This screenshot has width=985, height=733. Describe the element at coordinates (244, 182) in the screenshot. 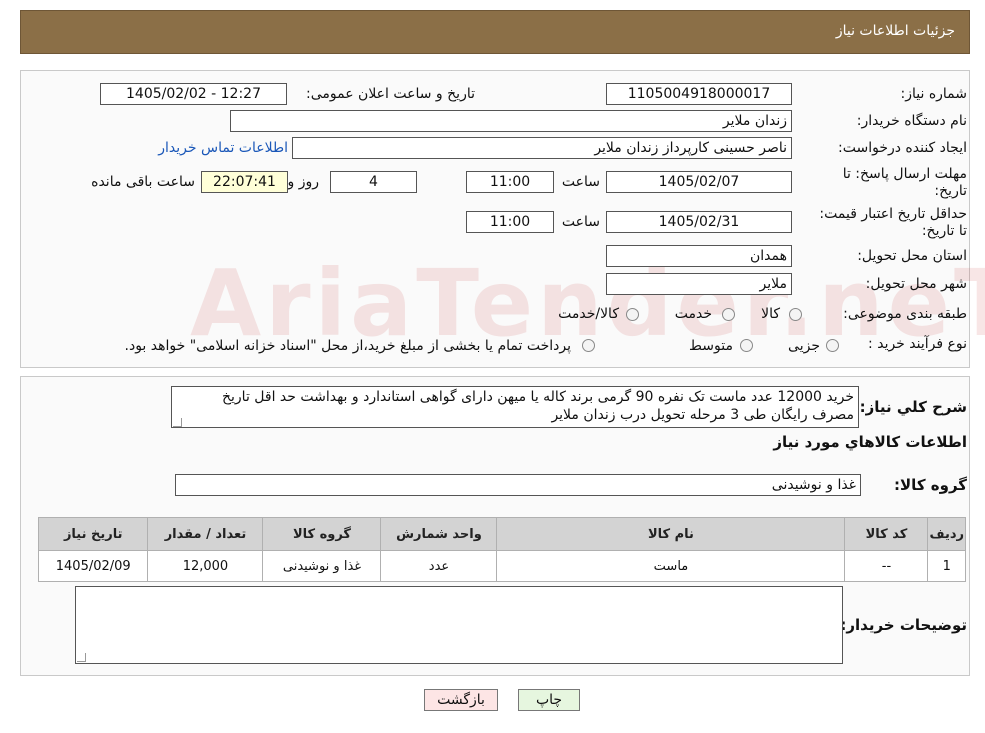

I see `remaining-time-field: 22:07:41` at that location.